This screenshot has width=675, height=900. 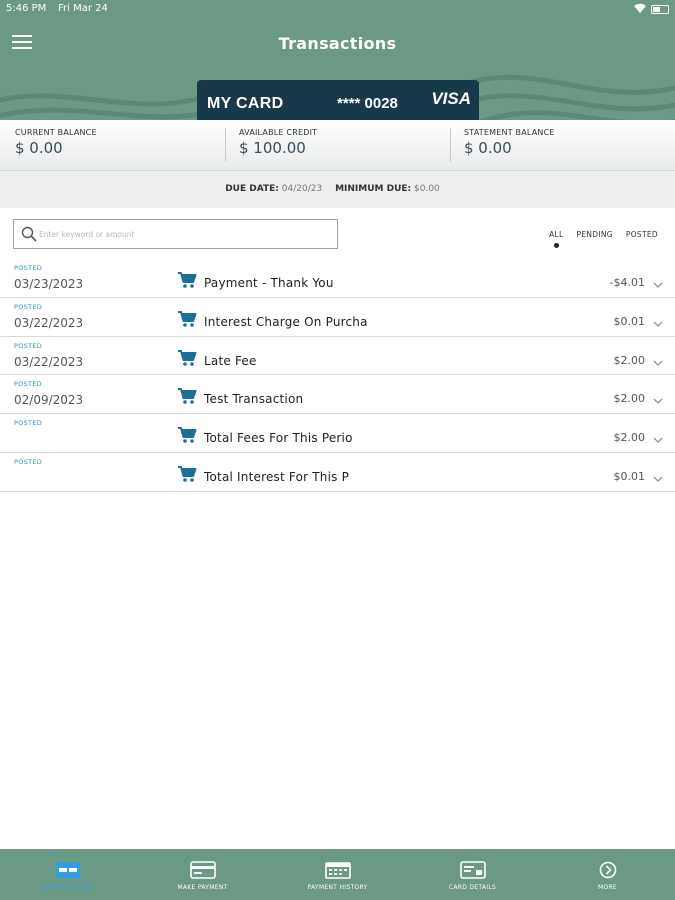 What do you see at coordinates (269, 283) in the screenshot?
I see `transaction-description: Payment - Thank You` at bounding box center [269, 283].